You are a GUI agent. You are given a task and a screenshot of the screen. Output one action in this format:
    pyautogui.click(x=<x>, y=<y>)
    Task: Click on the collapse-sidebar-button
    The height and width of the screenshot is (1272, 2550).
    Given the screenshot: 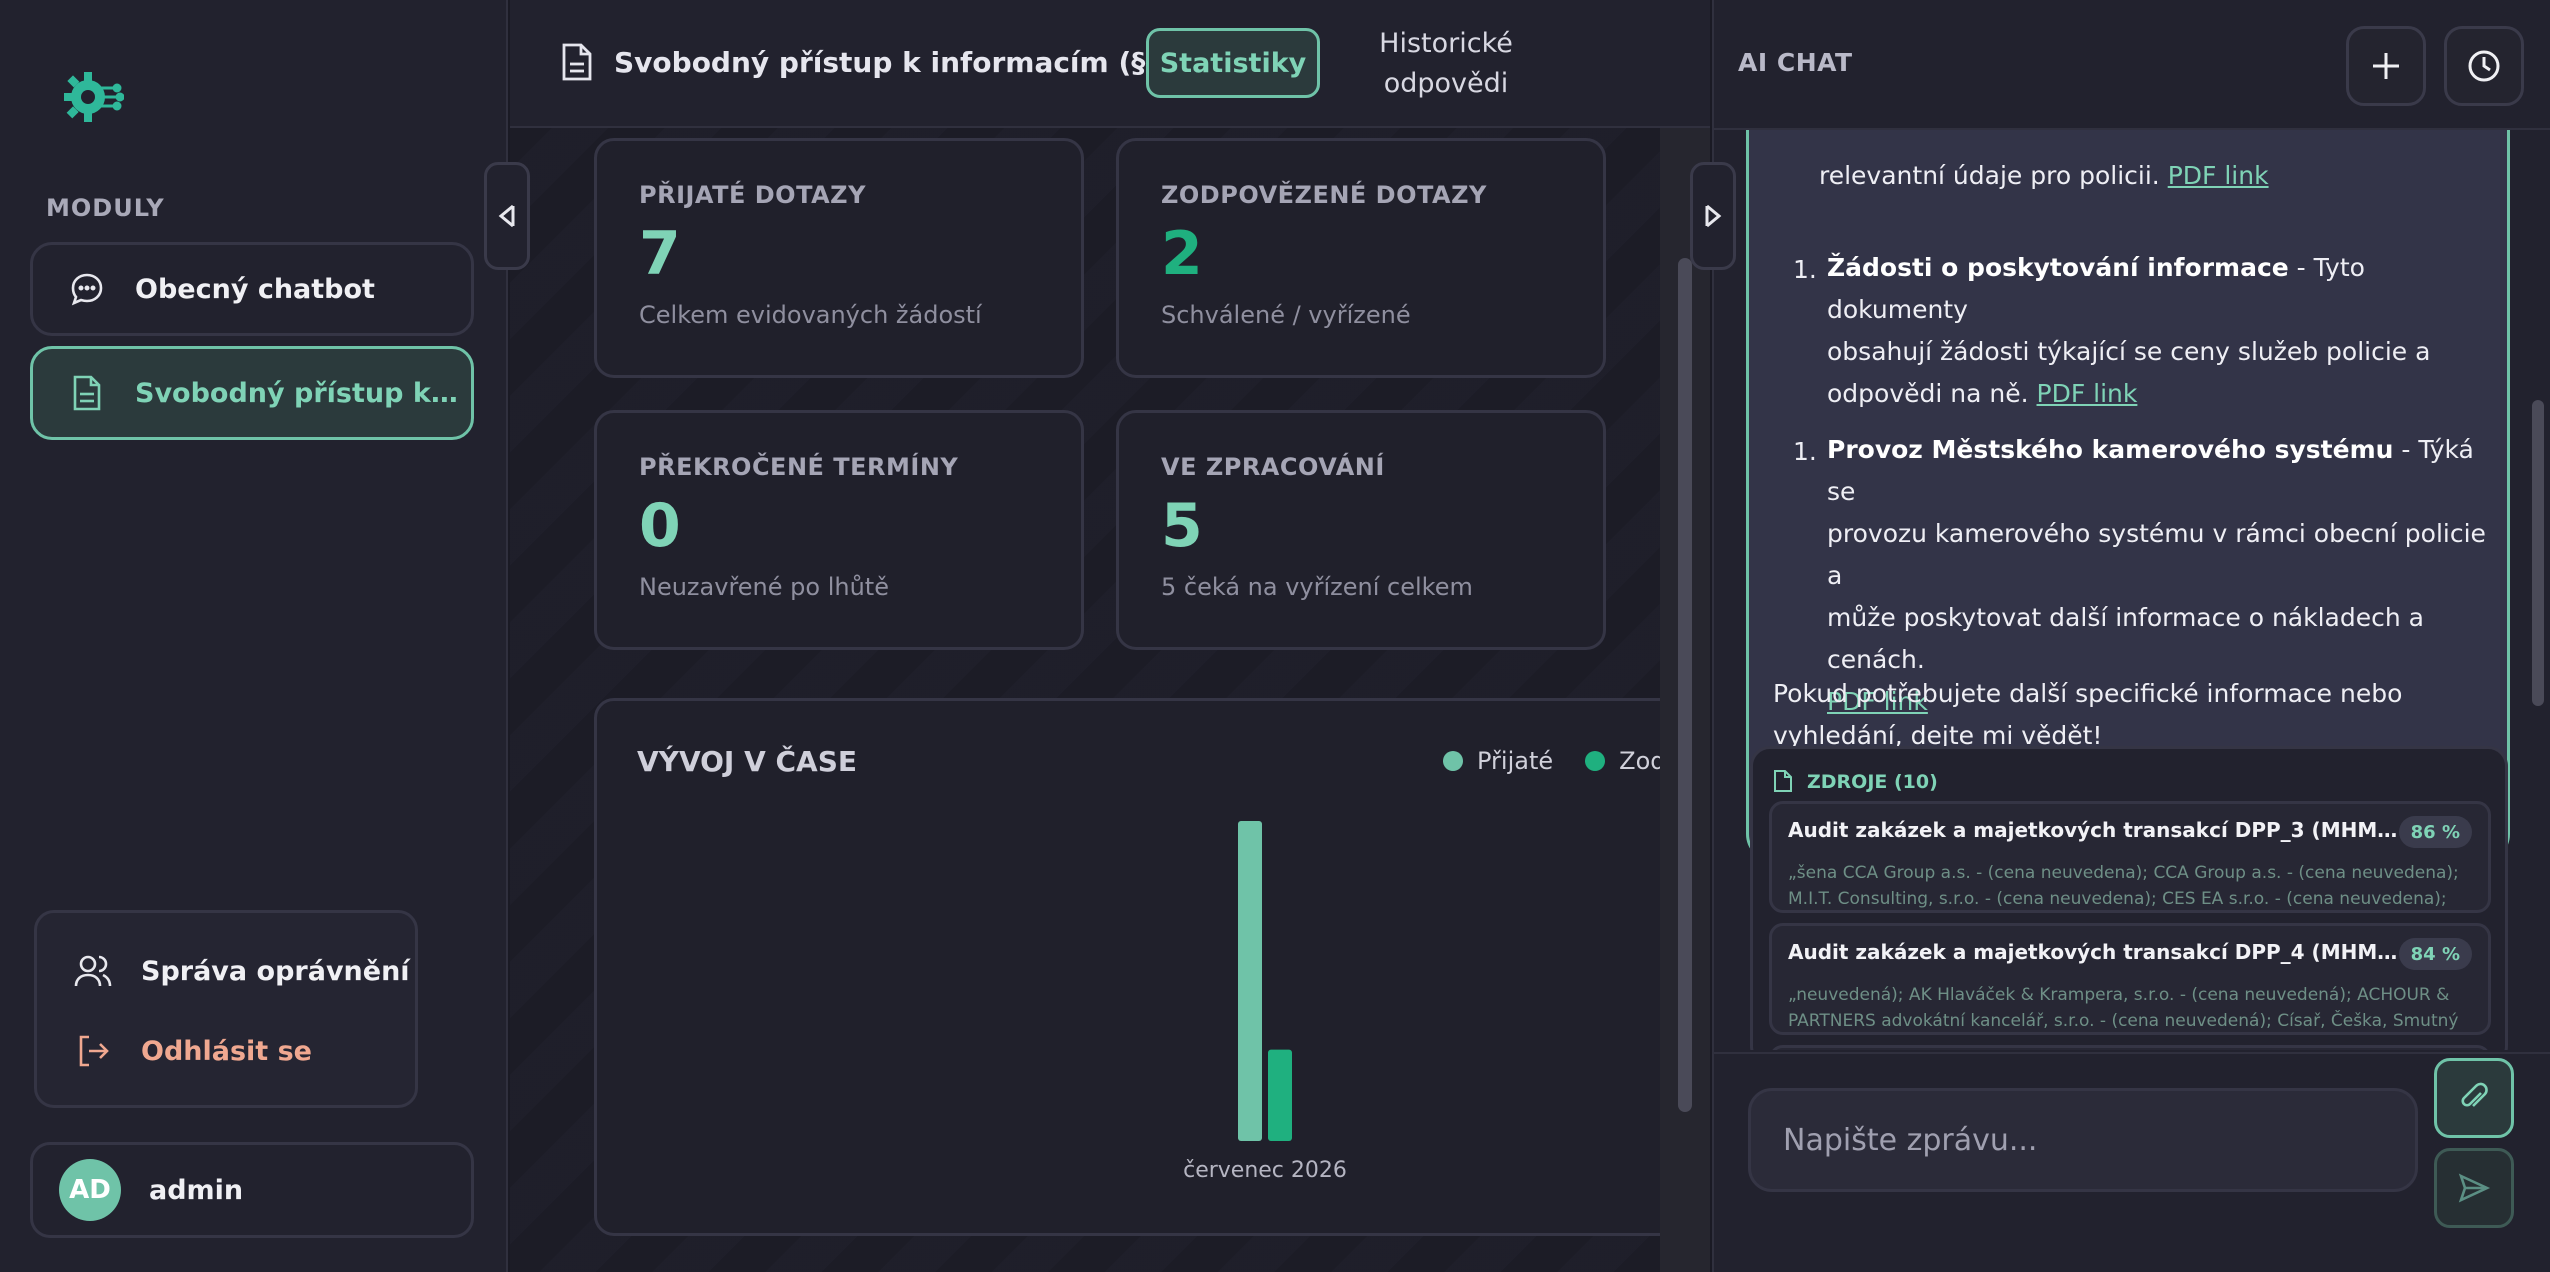 What is the action you would take?
    pyautogui.click(x=507, y=216)
    